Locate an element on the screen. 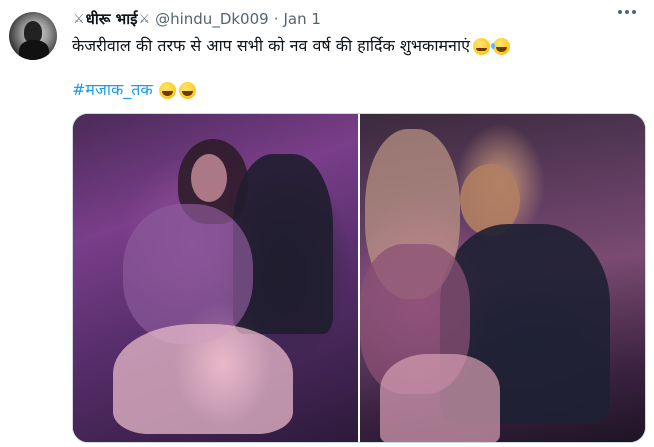 The image size is (654, 447). photo-figure-face is located at coordinates (209, 178).